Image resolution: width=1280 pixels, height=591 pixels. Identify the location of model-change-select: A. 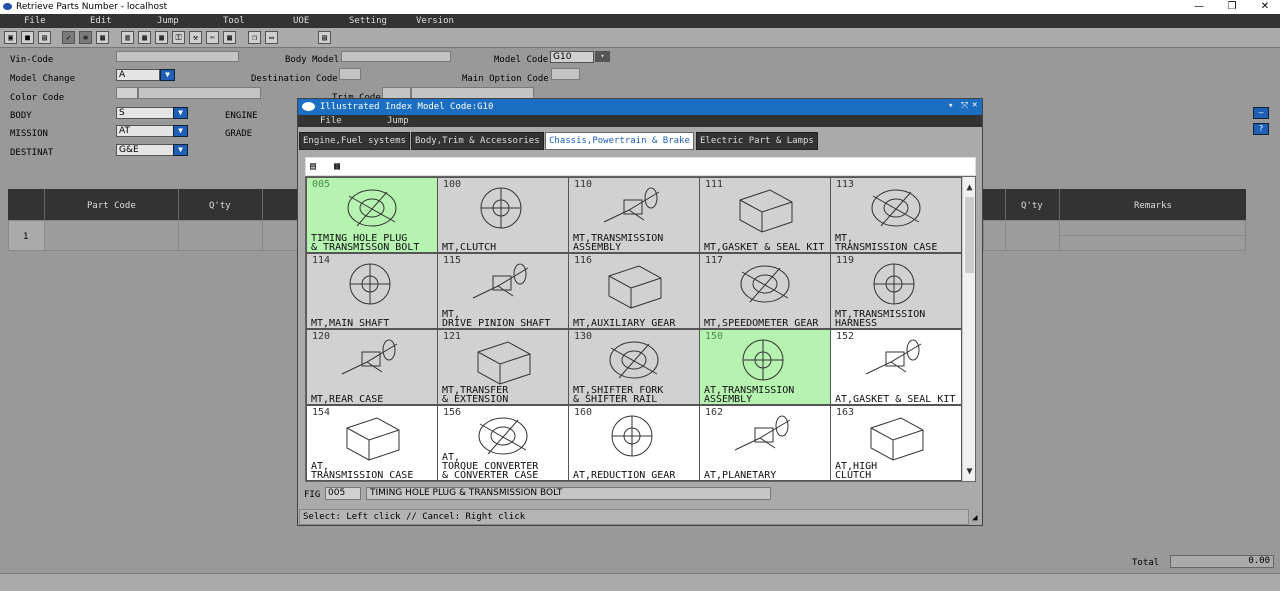
(138, 75).